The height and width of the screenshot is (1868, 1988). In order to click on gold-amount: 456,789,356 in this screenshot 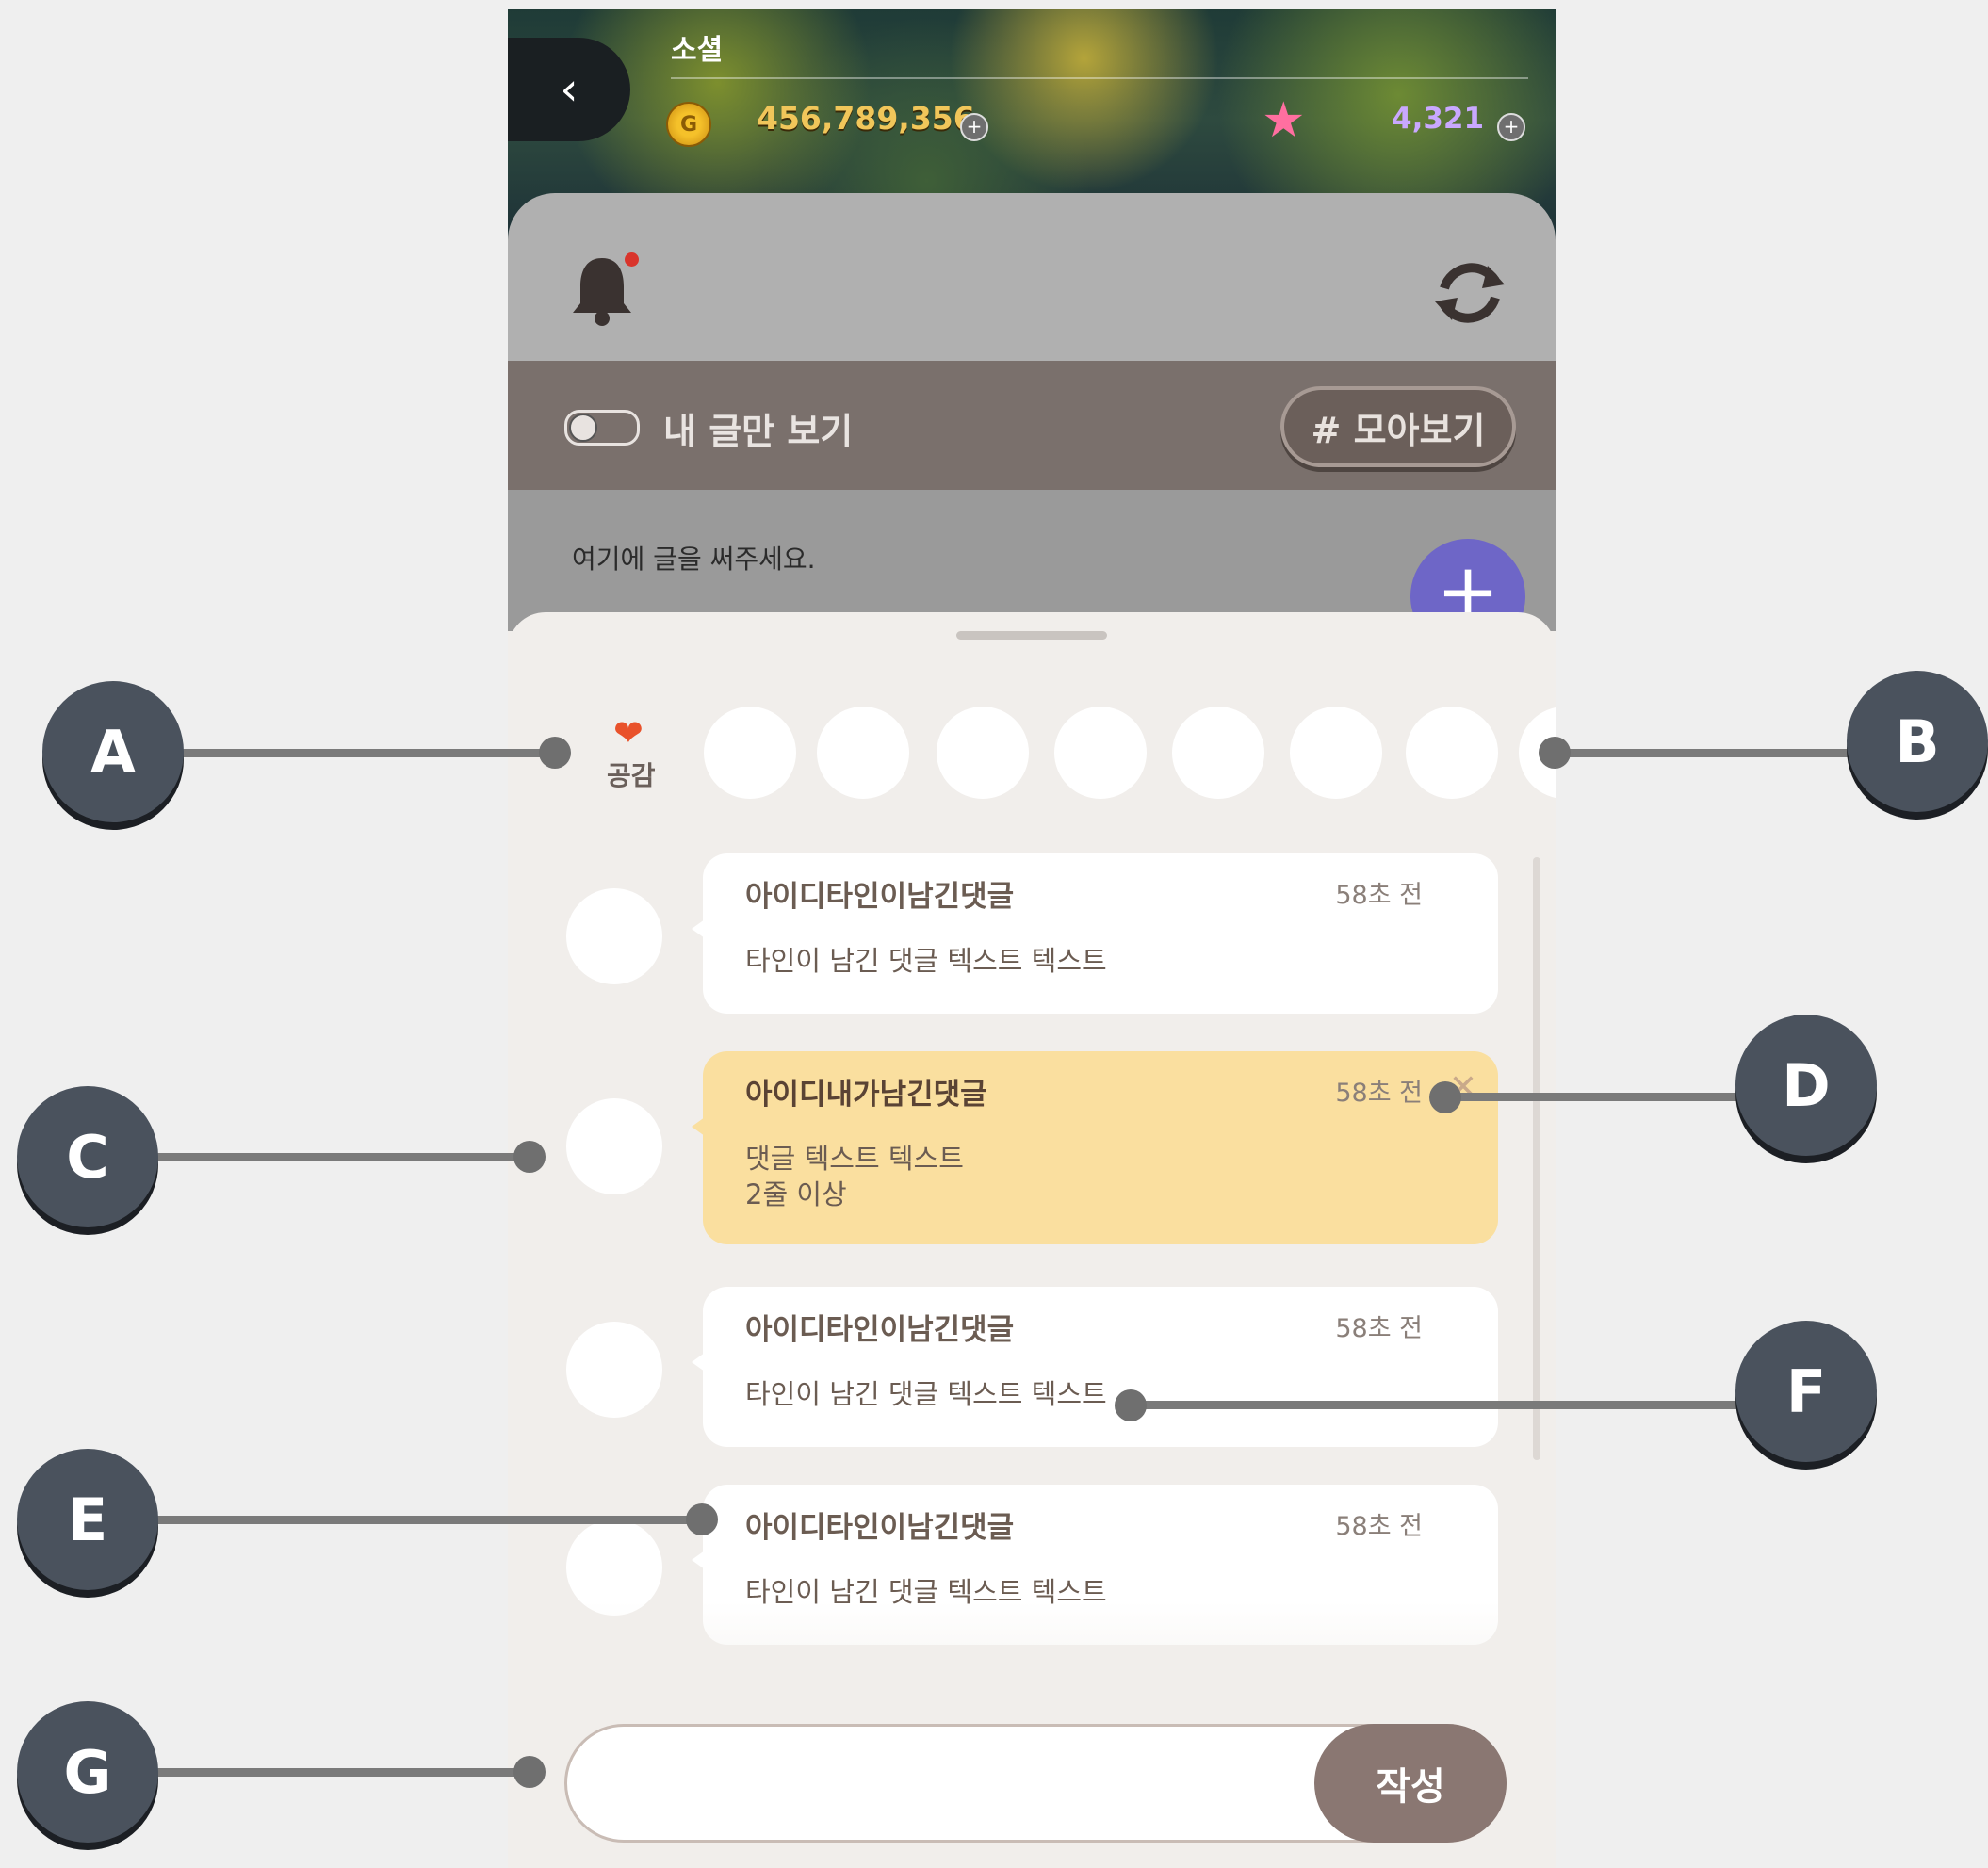, I will do `click(866, 118)`.